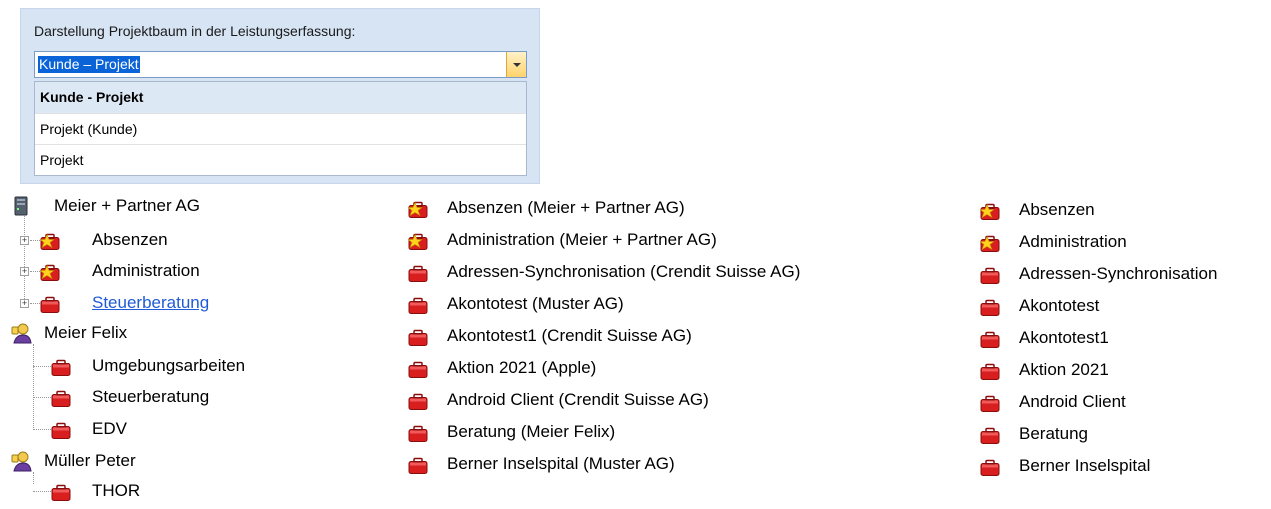 The height and width of the screenshot is (509, 1271). I want to click on list-item-label: Akontotest (Muster AG), so click(535, 303).